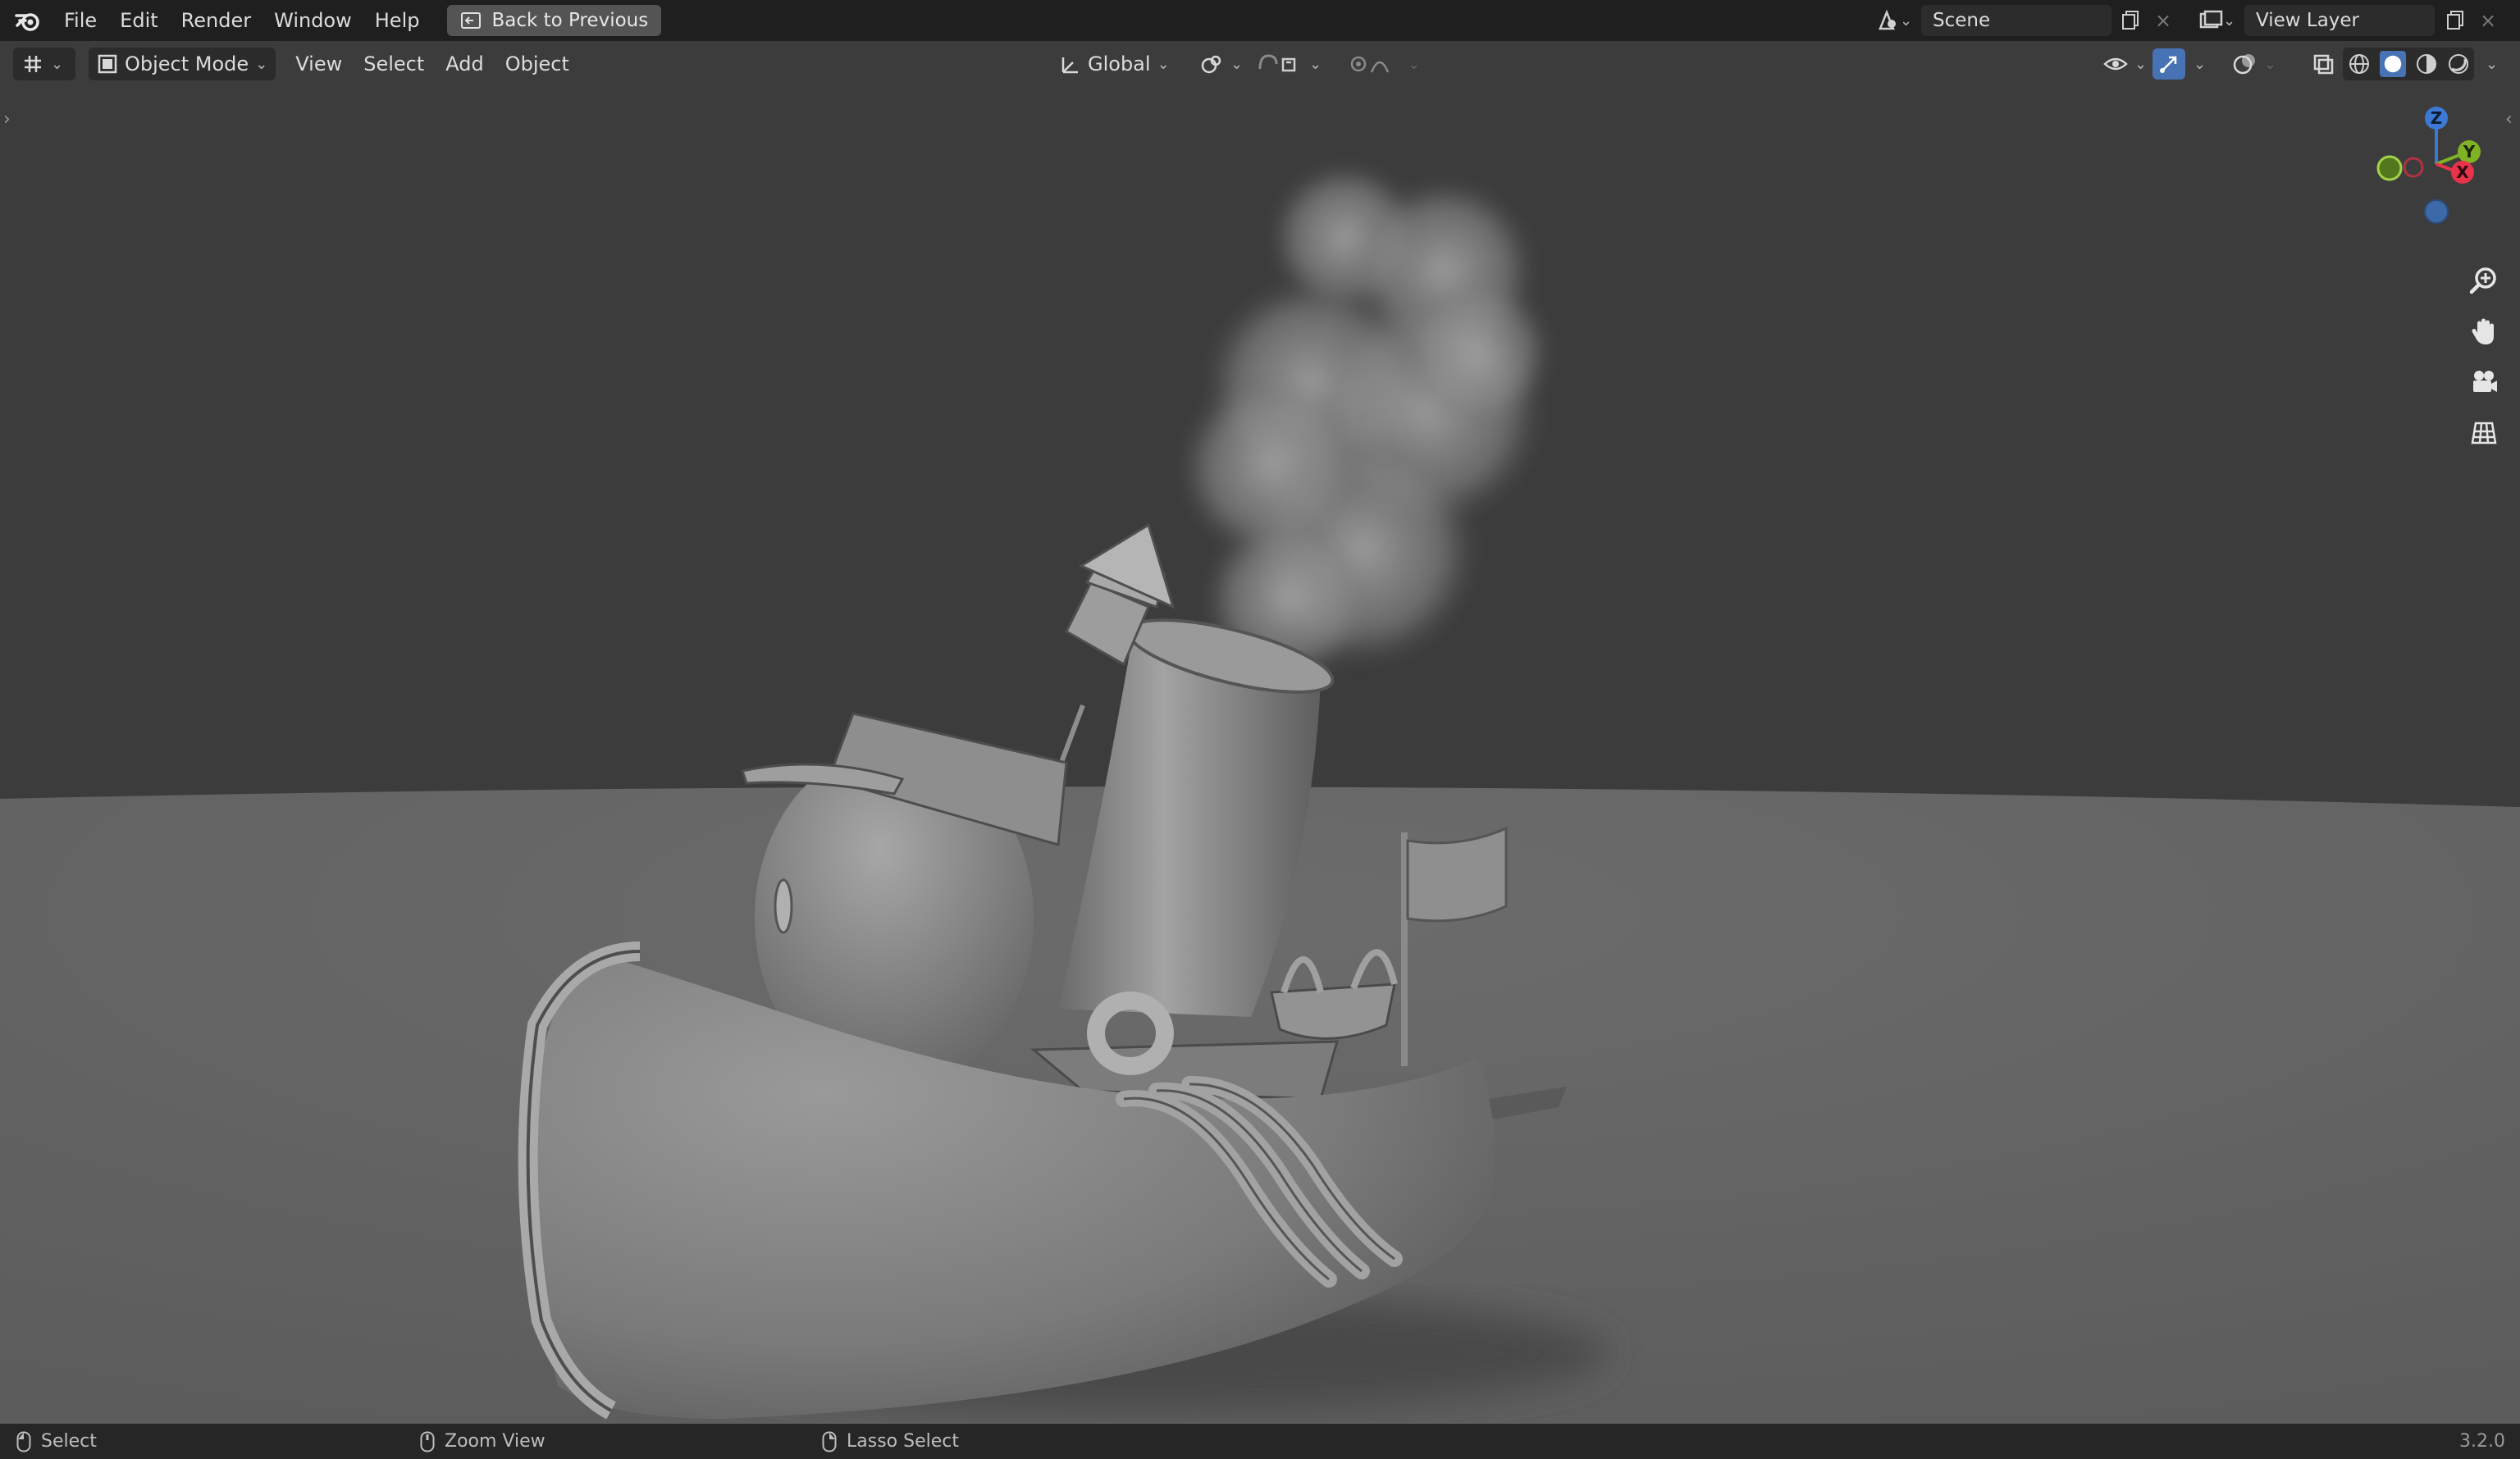 The height and width of the screenshot is (1459, 2520). I want to click on ortho-toggle-button, so click(2484, 433).